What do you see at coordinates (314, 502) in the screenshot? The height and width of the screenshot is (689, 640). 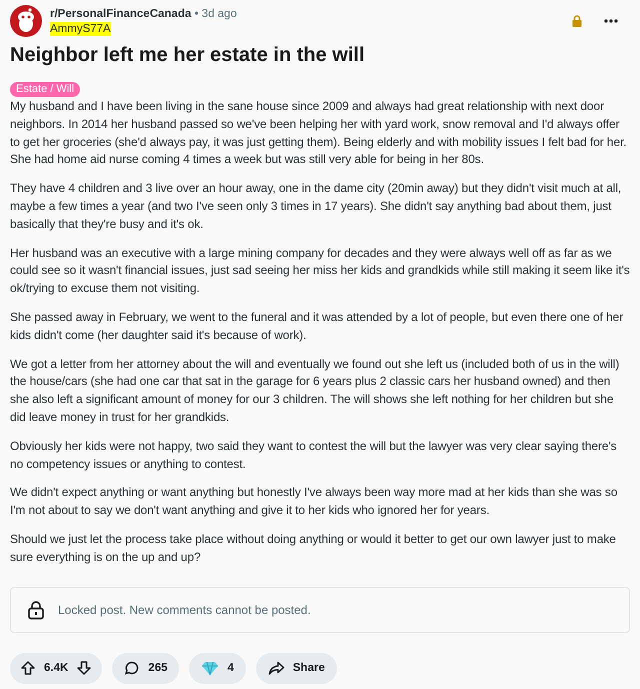 I see `body-paragraph: We didn't expect anything or want anything but honestly I've always been way more mad at her kids than she was so I'm not about to say we don't want anything and give it to her kids who ignored her for years.` at bounding box center [314, 502].